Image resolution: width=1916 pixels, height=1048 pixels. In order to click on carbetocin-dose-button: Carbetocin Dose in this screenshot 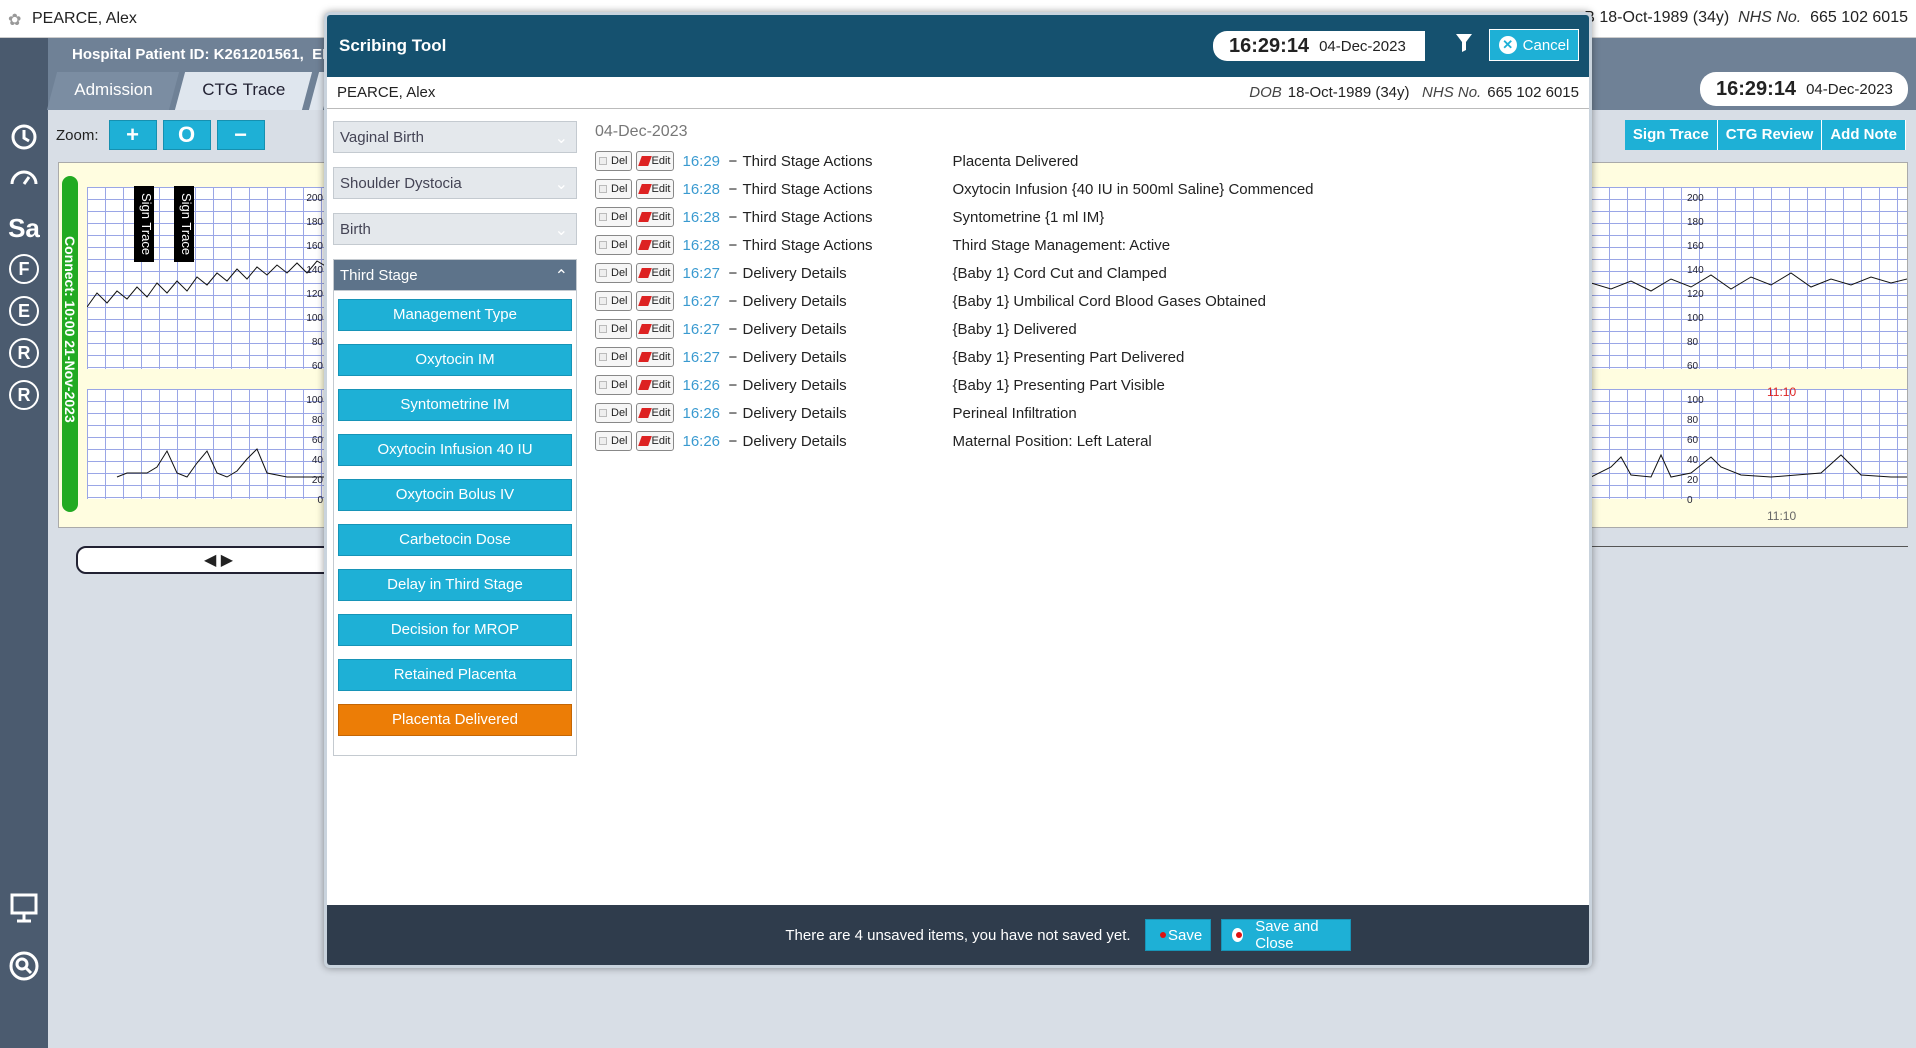, I will do `click(455, 540)`.